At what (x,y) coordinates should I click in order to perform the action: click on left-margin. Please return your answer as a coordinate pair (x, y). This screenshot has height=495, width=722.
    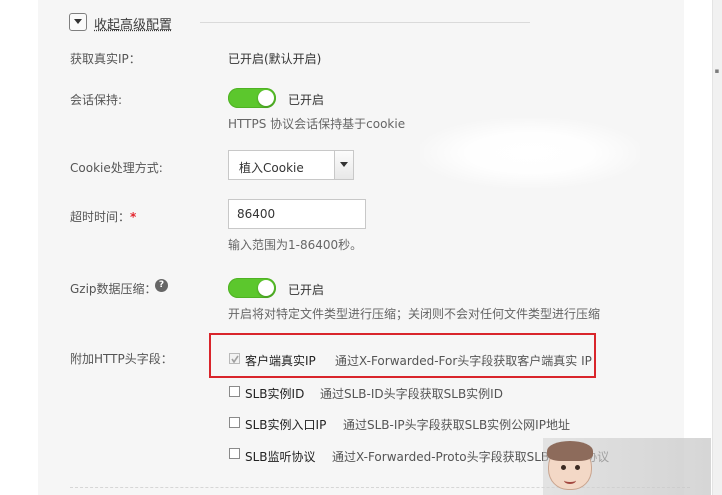
    Looking at the image, I should click on (19, 247).